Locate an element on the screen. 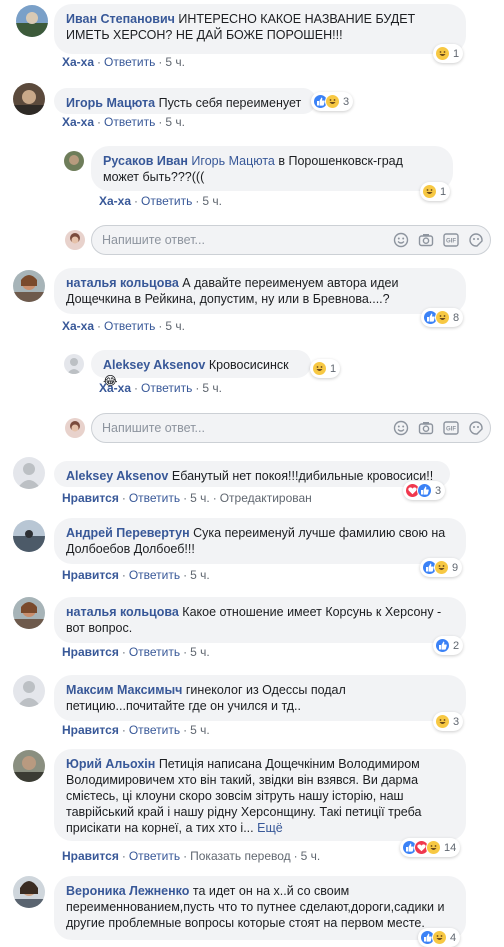  reaction-summary: 8 is located at coordinates (442, 317).